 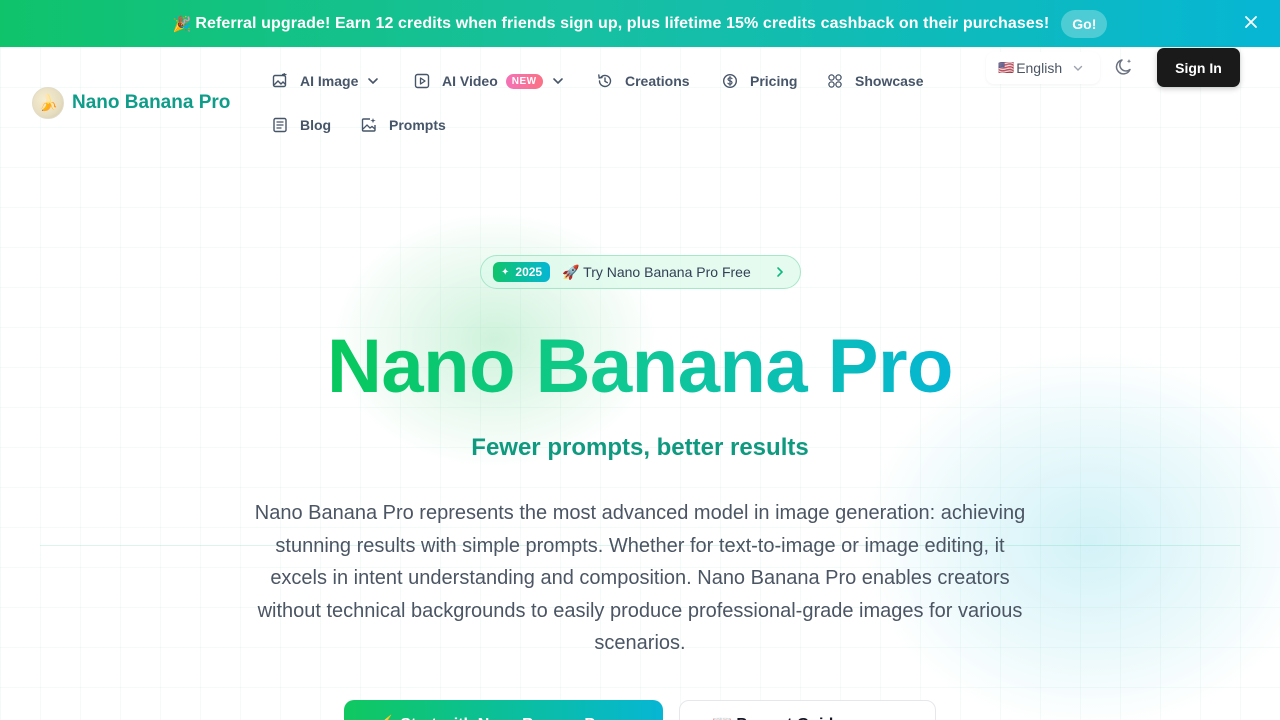 What do you see at coordinates (730, 81) in the screenshot?
I see `coin-icon` at bounding box center [730, 81].